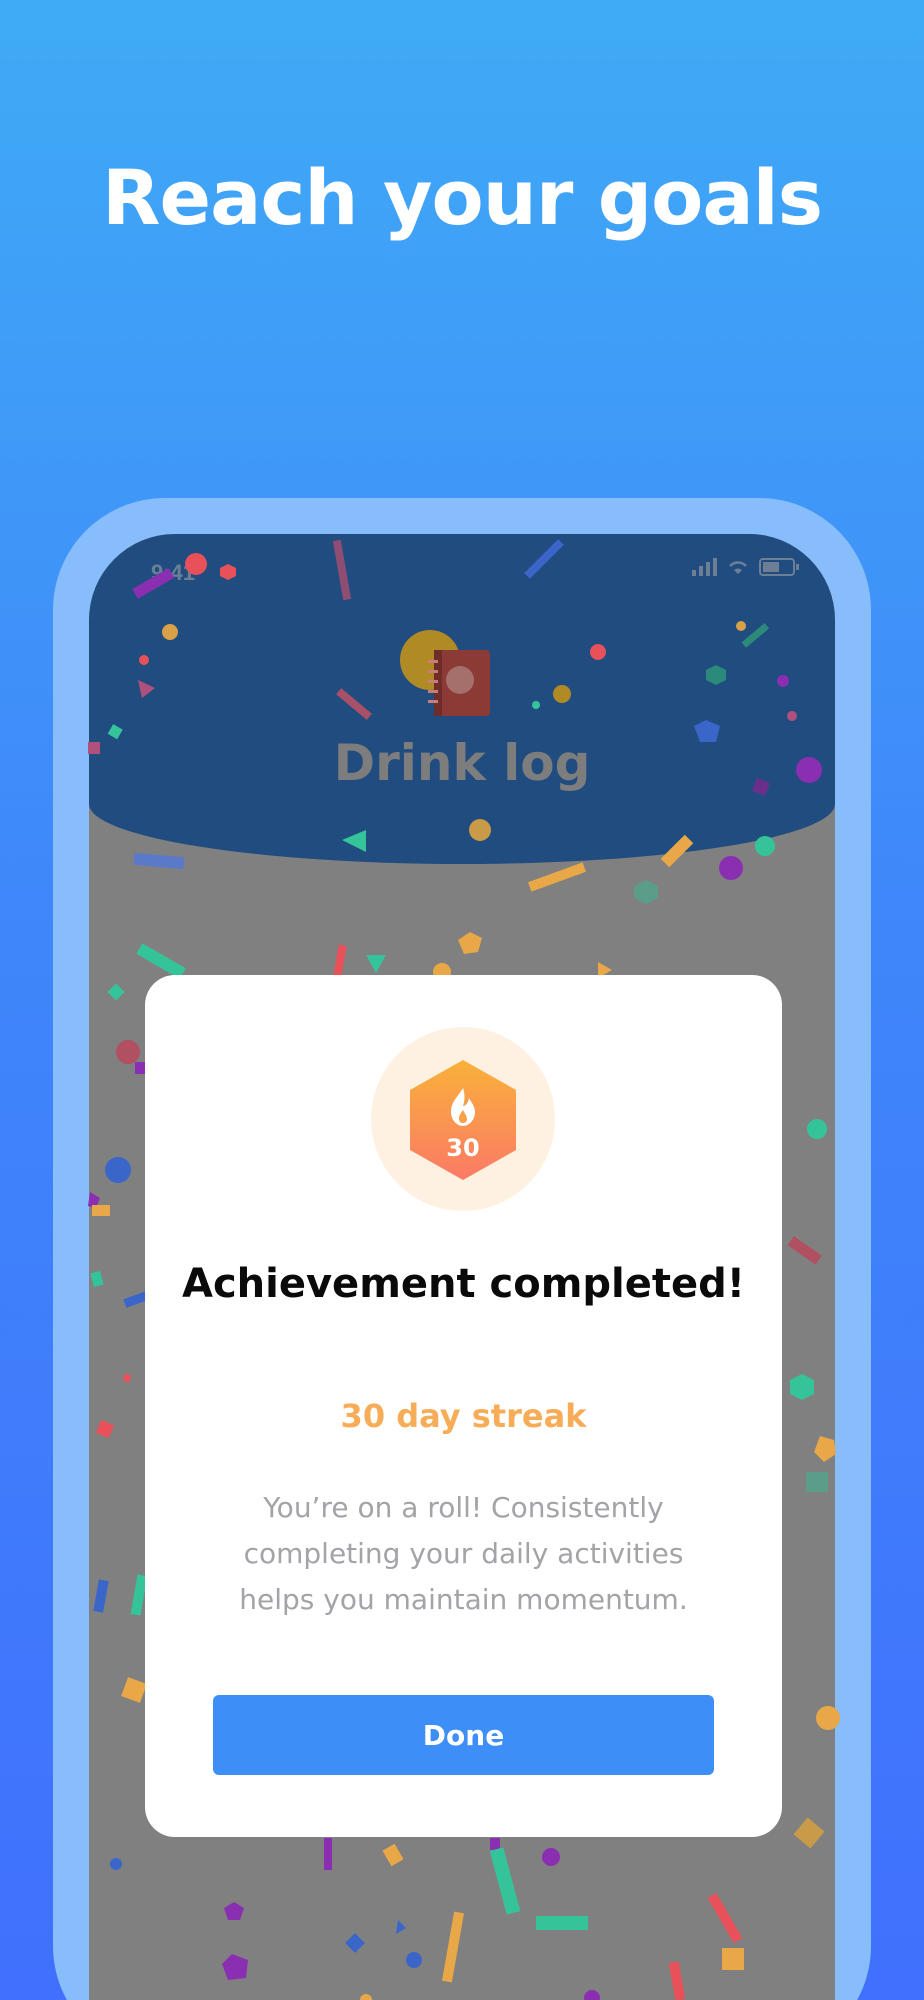 The image size is (924, 2000). Describe the element at coordinates (738, 567) in the screenshot. I see `wifi-icon` at that location.